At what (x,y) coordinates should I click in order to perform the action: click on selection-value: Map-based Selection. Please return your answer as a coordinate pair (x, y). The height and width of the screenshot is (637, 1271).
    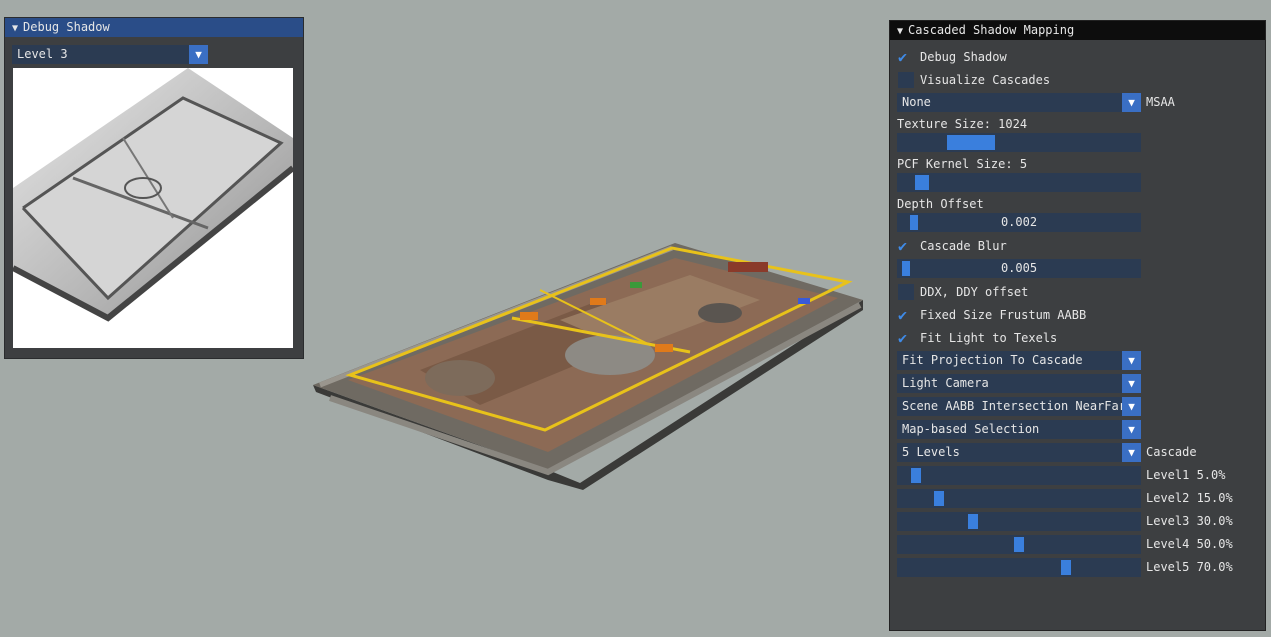
    Looking at the image, I should click on (971, 429).